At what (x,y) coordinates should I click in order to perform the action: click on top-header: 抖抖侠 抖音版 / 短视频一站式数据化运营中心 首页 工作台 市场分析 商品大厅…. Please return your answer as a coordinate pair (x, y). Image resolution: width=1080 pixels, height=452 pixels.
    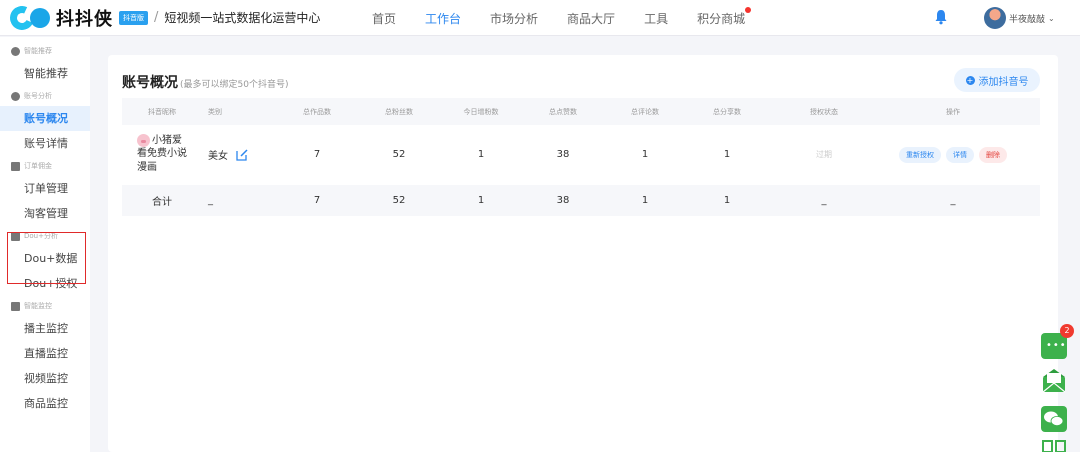
    Looking at the image, I should click on (540, 18).